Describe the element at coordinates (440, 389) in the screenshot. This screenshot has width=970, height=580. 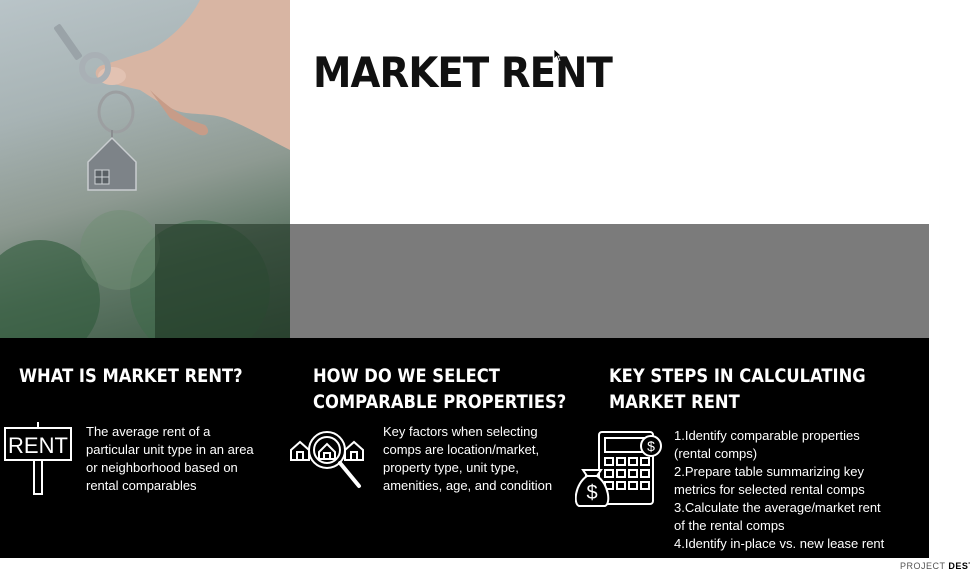
I see `col2-heading: HOW DO WE SELECT COMPARABLE PROPERTIES?` at that location.